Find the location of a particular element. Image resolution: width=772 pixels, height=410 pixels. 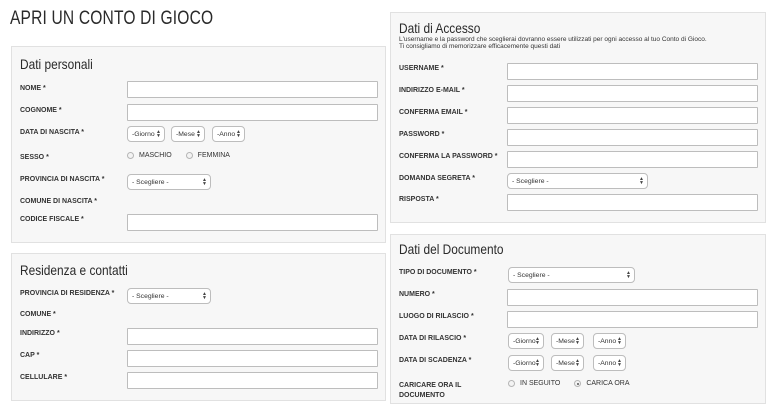

scadenza-day-select: -Giorno ▲ ▼ is located at coordinates (526, 363).